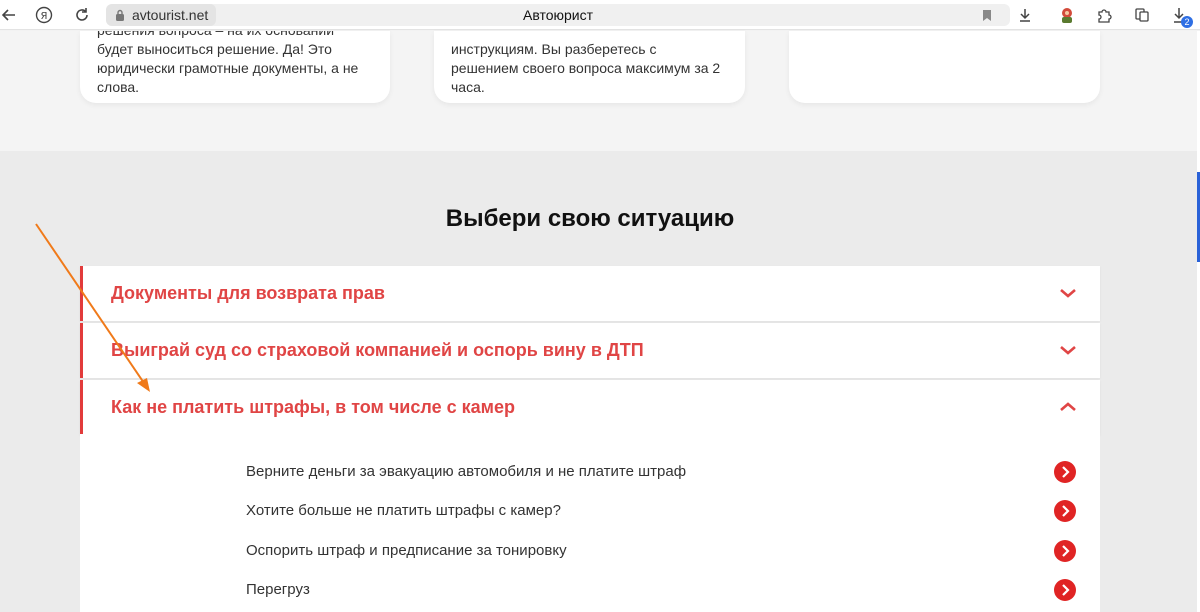 This screenshot has width=1200, height=612. What do you see at coordinates (82, 15) in the screenshot?
I see `reload-icon` at bounding box center [82, 15].